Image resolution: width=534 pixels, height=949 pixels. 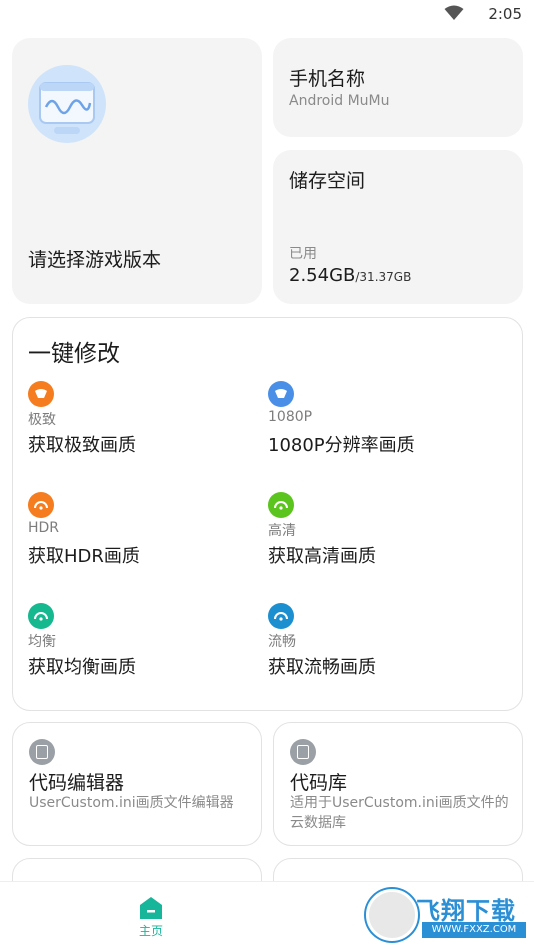 I want to click on nav-home: 主页, so click(x=151, y=919).